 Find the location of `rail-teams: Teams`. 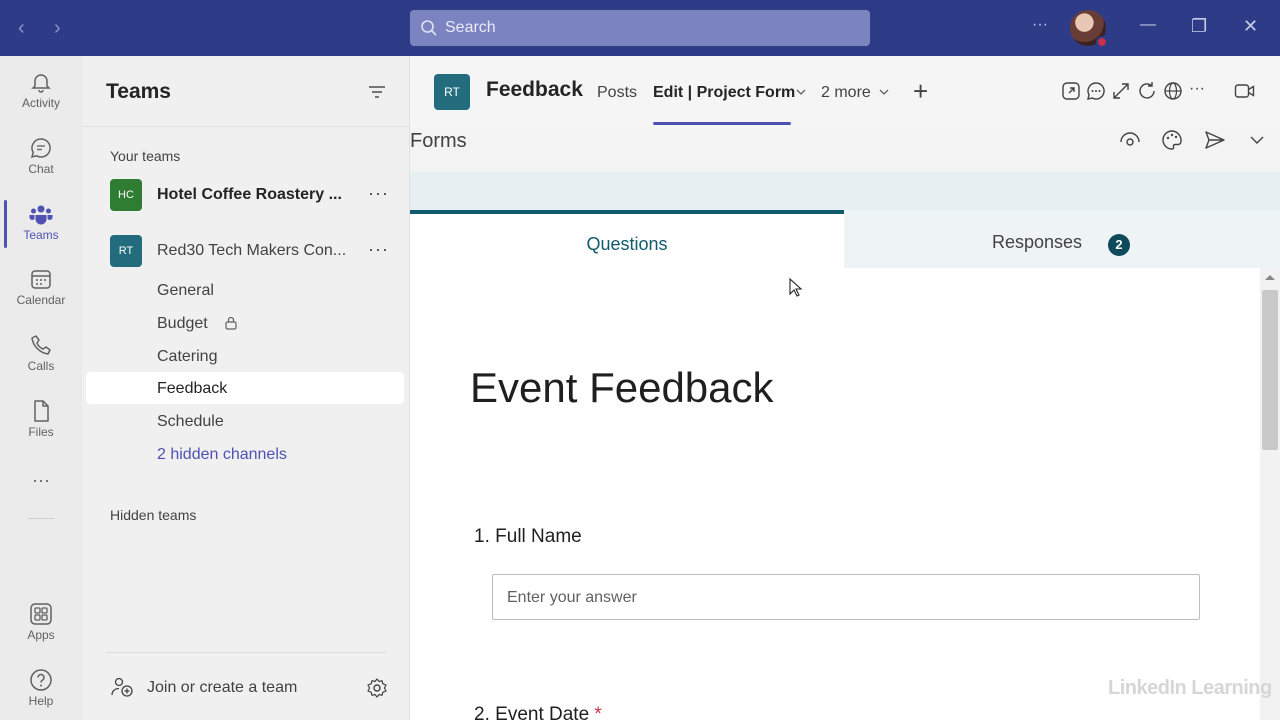

rail-teams: Teams is located at coordinates (41, 224).